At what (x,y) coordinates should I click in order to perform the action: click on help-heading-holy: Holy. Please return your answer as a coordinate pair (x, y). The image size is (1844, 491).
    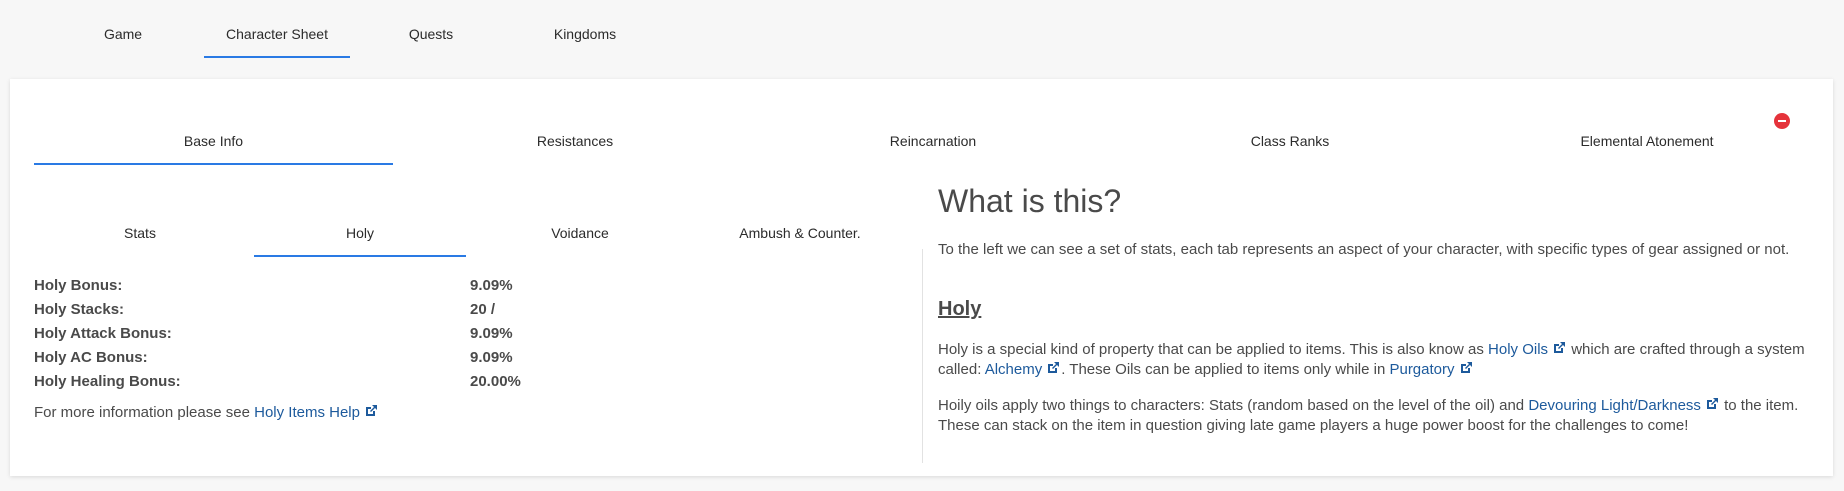
    Looking at the image, I should click on (960, 309).